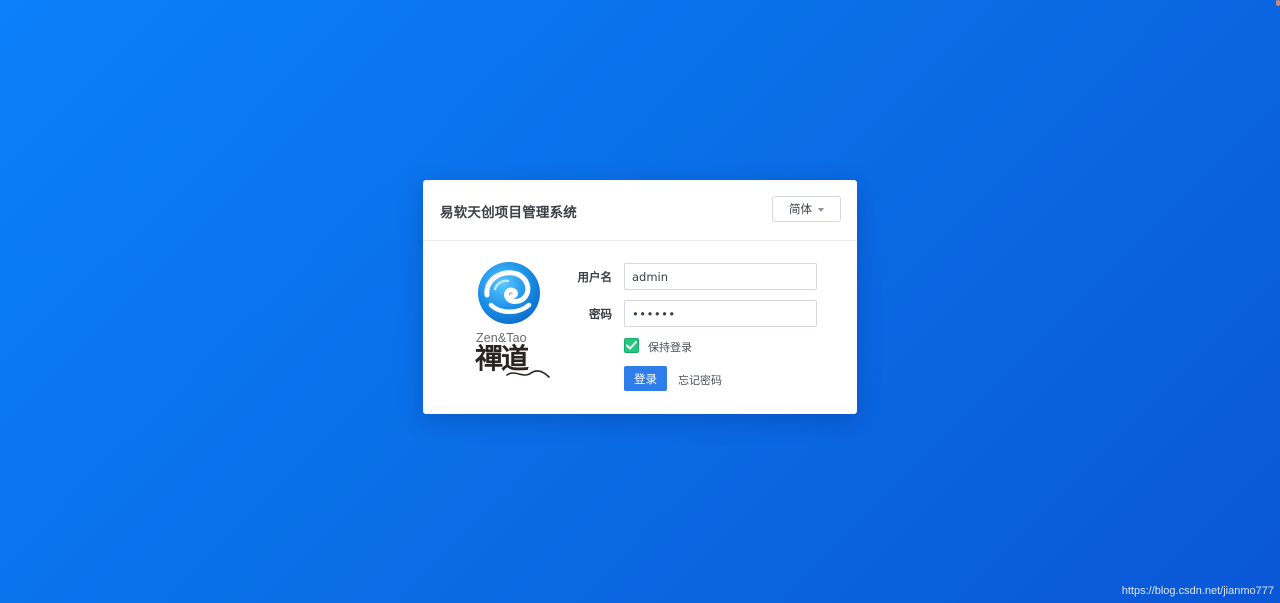  Describe the element at coordinates (720, 313) in the screenshot. I see `password-input` at that location.